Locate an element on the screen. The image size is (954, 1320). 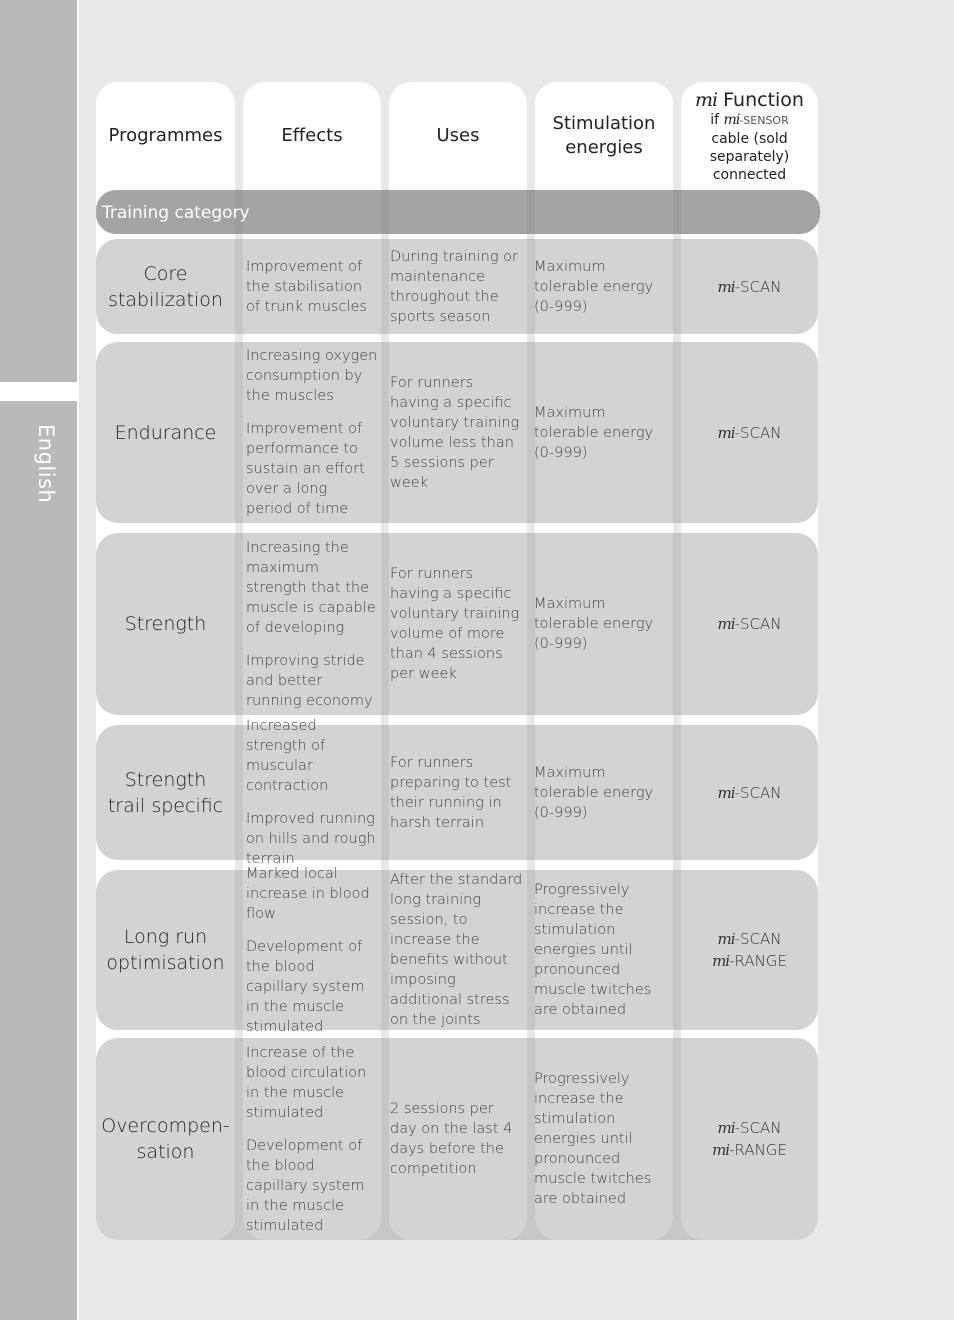
header-energies-line2: energies is located at coordinates (604, 147).